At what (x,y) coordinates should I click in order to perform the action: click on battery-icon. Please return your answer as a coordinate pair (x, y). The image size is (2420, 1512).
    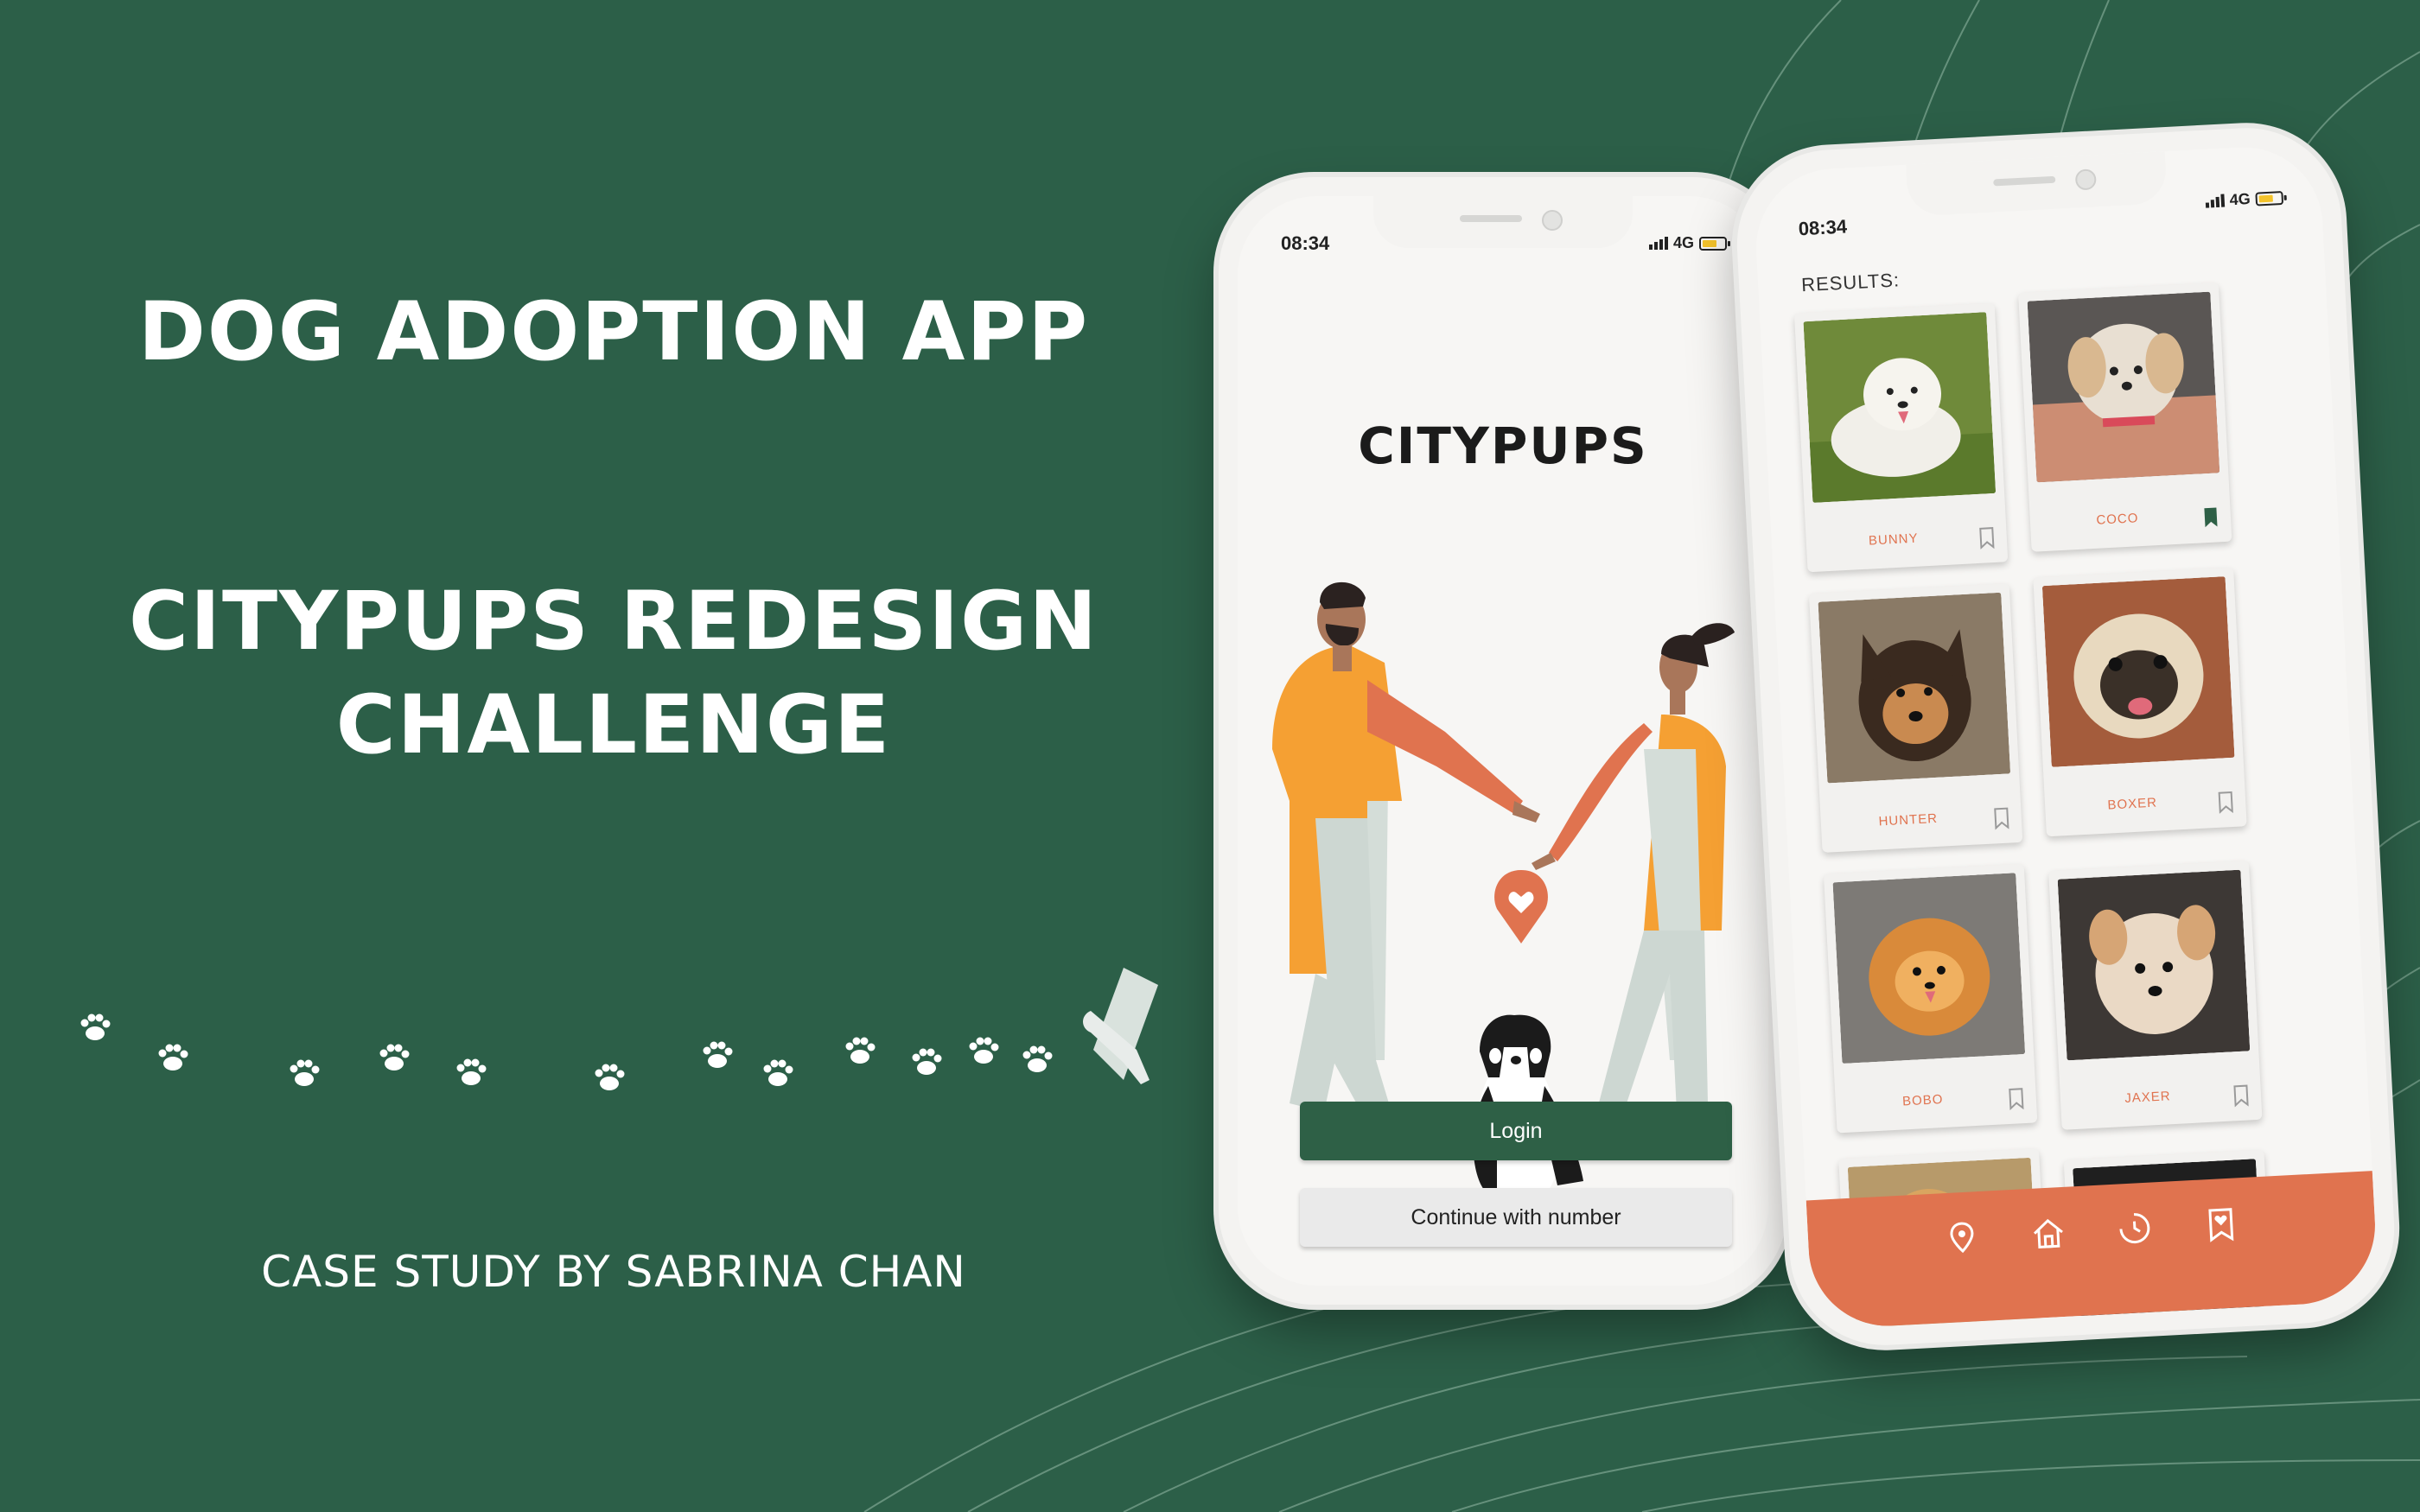
    Looking at the image, I should click on (2269, 198).